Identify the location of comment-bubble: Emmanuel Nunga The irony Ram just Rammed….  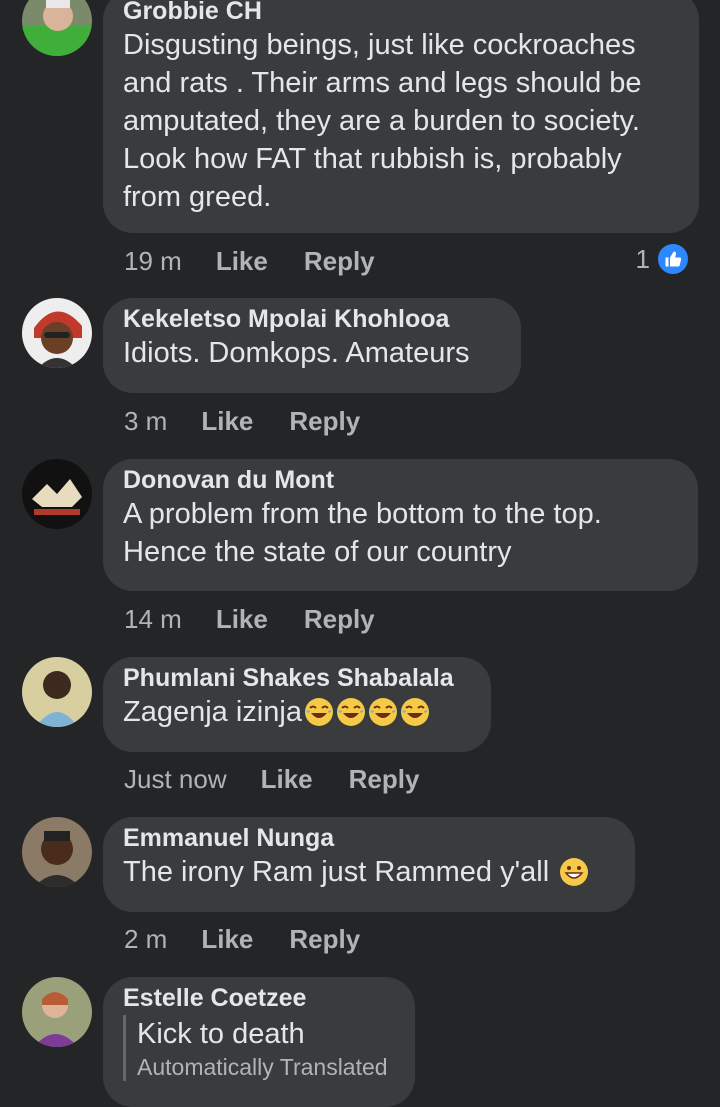
(369, 864).